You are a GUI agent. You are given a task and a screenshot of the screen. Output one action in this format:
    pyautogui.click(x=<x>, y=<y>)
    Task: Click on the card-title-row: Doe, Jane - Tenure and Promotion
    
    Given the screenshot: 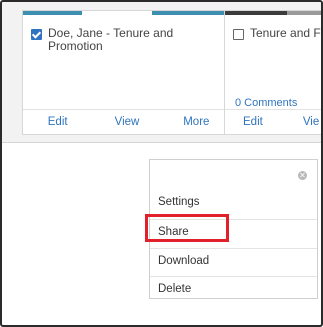 What is the action you would take?
    pyautogui.click(x=128, y=40)
    